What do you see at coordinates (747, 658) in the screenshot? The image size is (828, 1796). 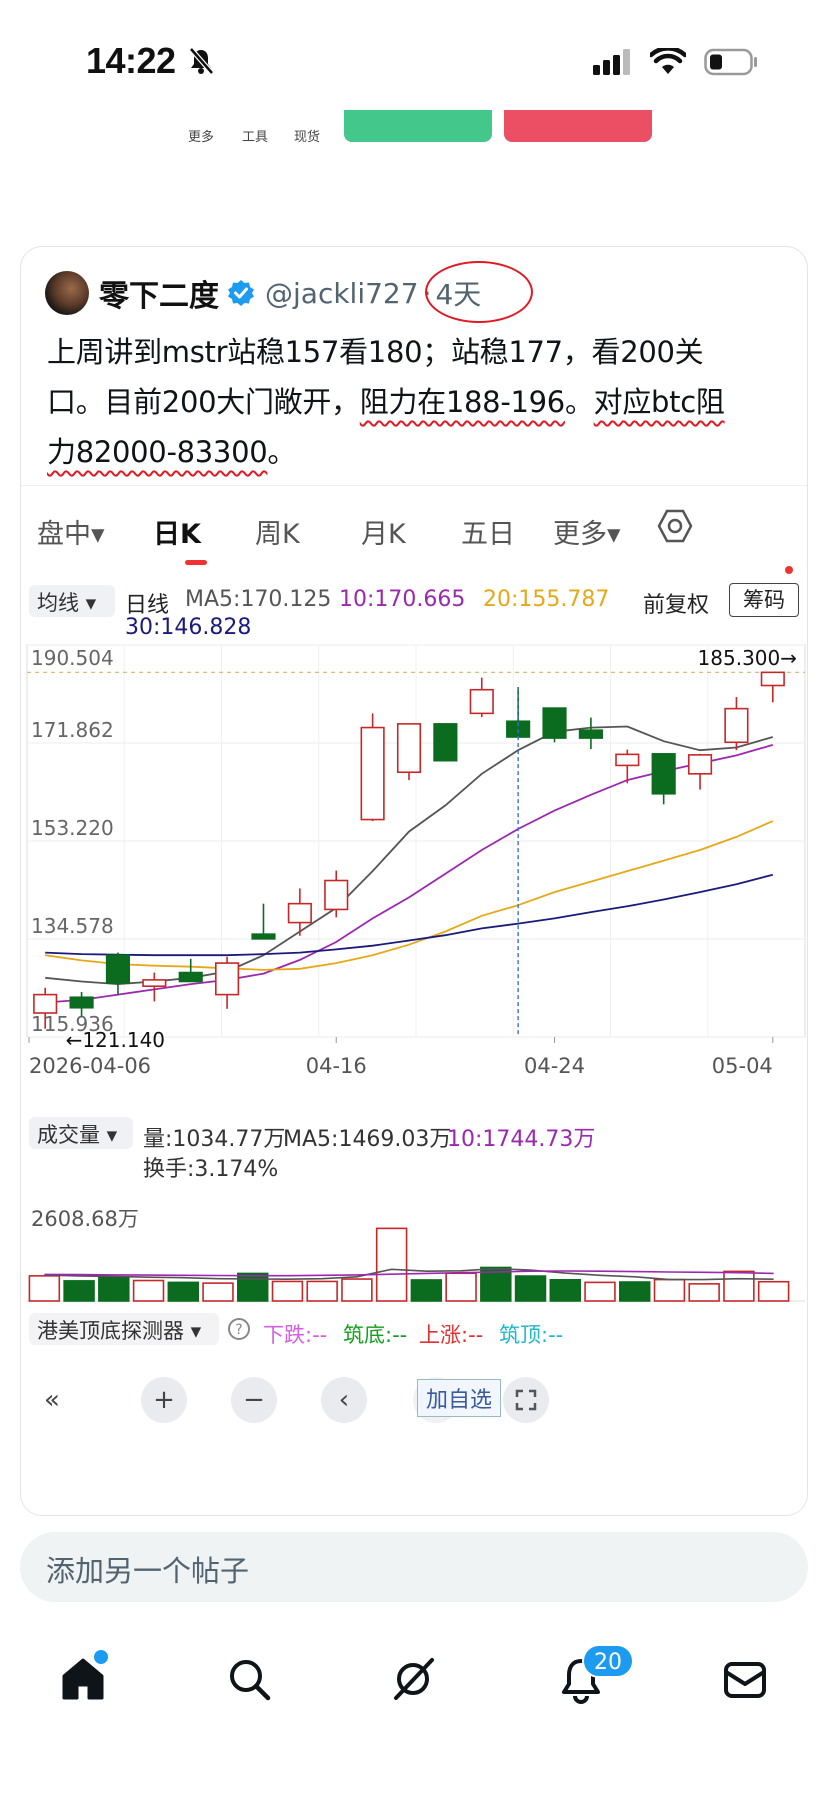 I see `high-price-marker: 185.300→` at bounding box center [747, 658].